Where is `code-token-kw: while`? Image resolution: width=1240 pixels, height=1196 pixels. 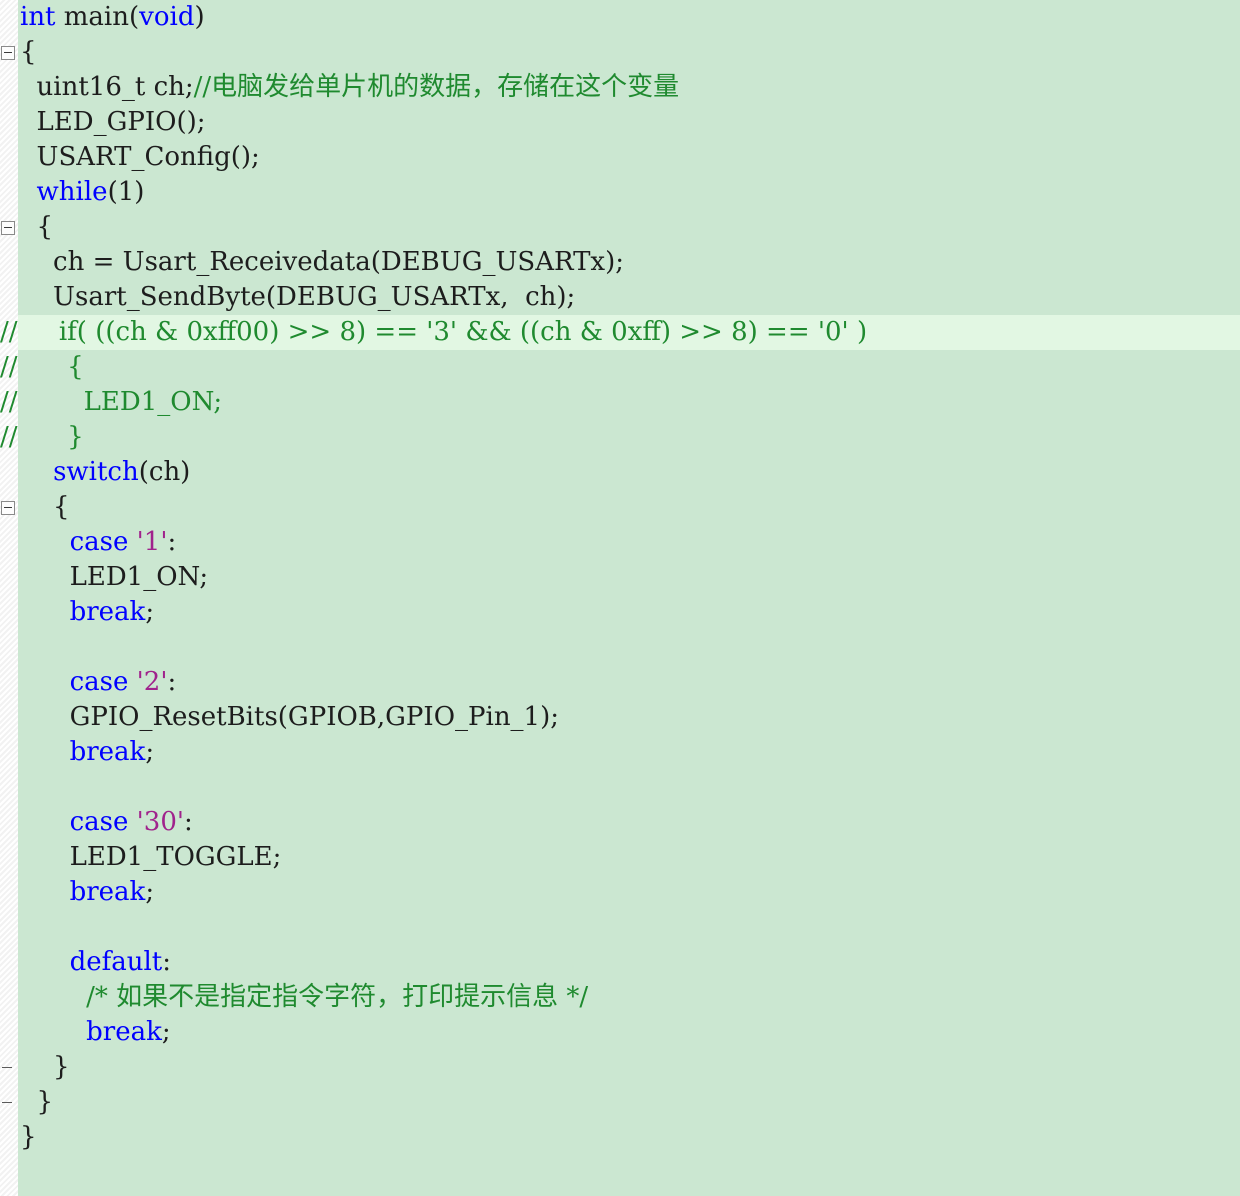 code-token-kw: while is located at coordinates (72, 192).